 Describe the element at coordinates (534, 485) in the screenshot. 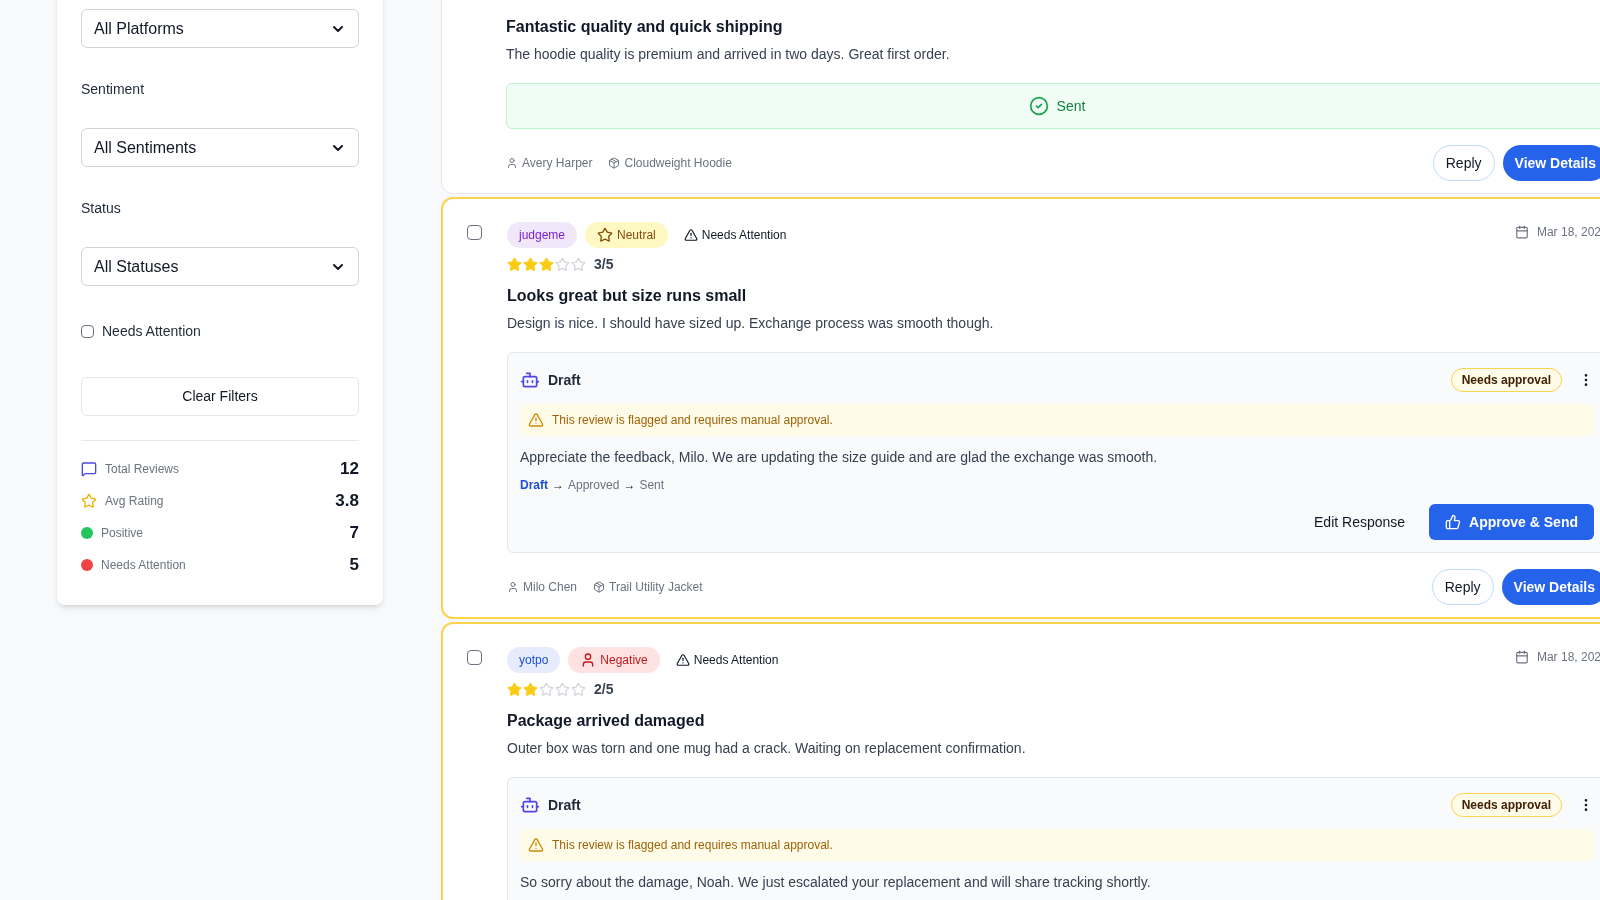

I see `workflow-step: Draft` at that location.